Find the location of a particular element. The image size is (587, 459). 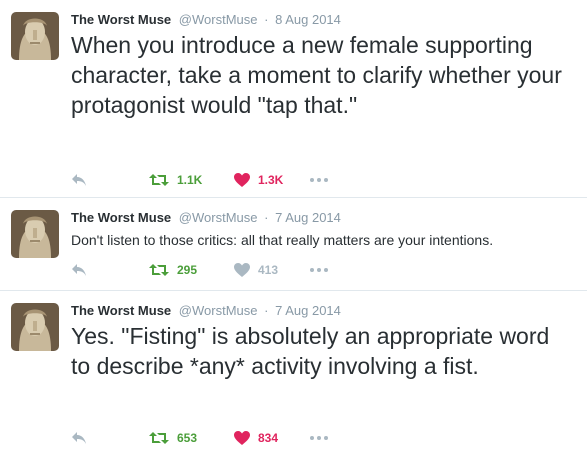

retweet-button: 653 is located at coordinates (173, 438).